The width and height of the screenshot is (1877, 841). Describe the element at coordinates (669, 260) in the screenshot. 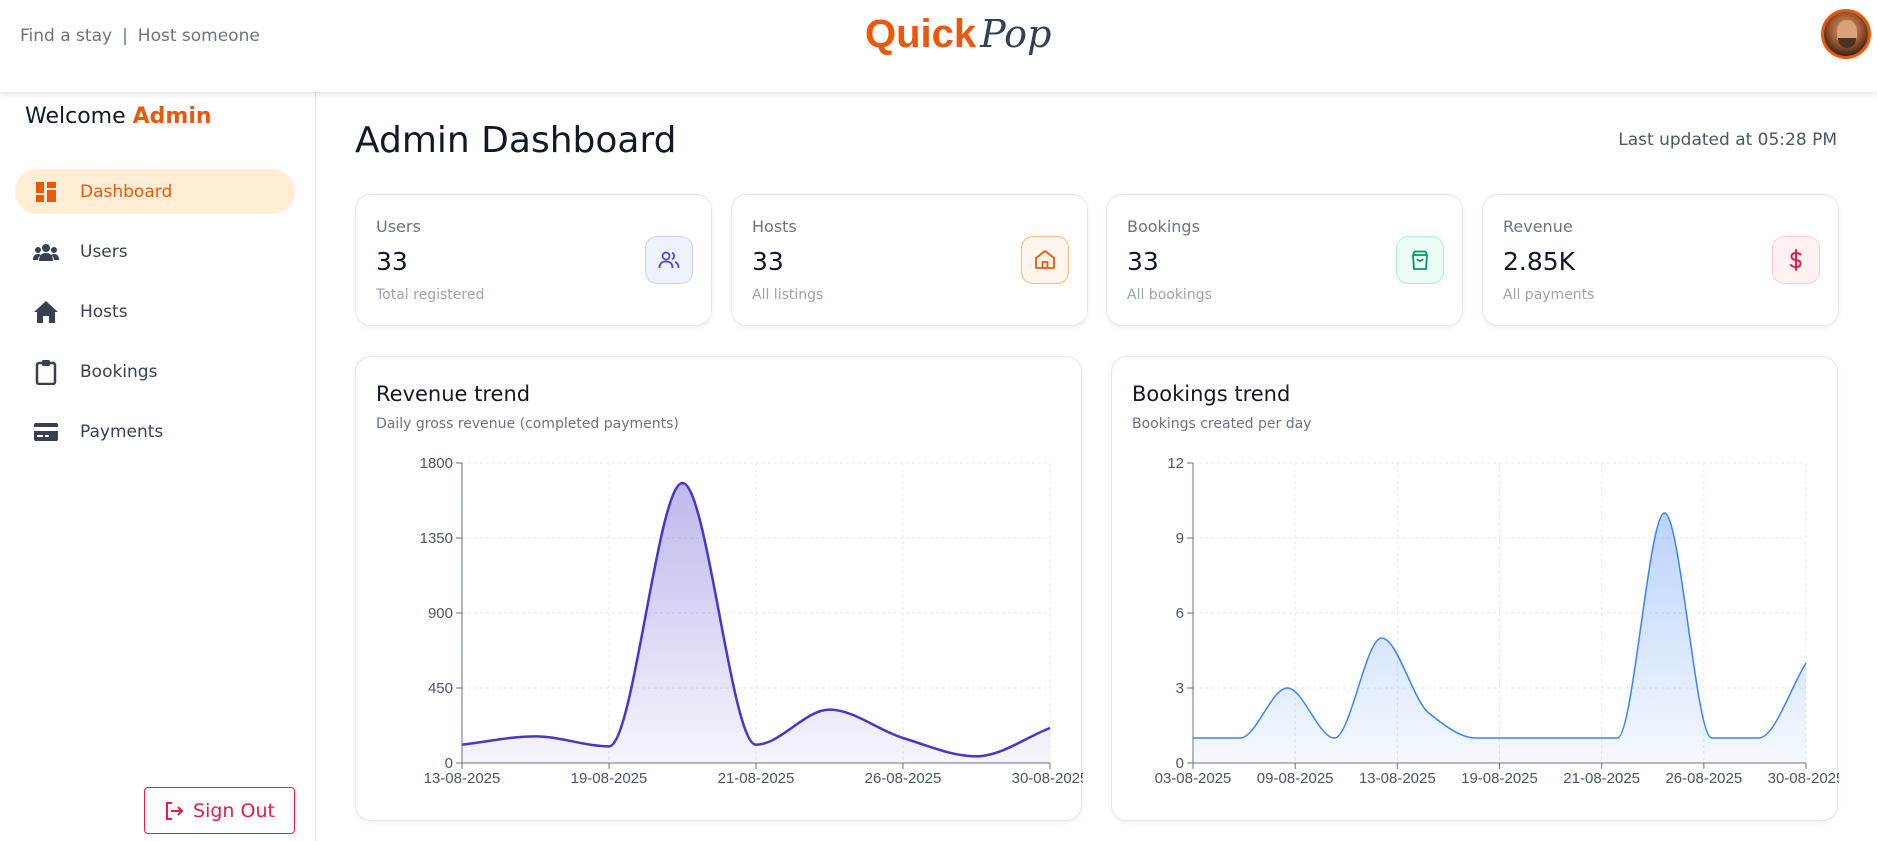

I see `users-outline-icon` at that location.